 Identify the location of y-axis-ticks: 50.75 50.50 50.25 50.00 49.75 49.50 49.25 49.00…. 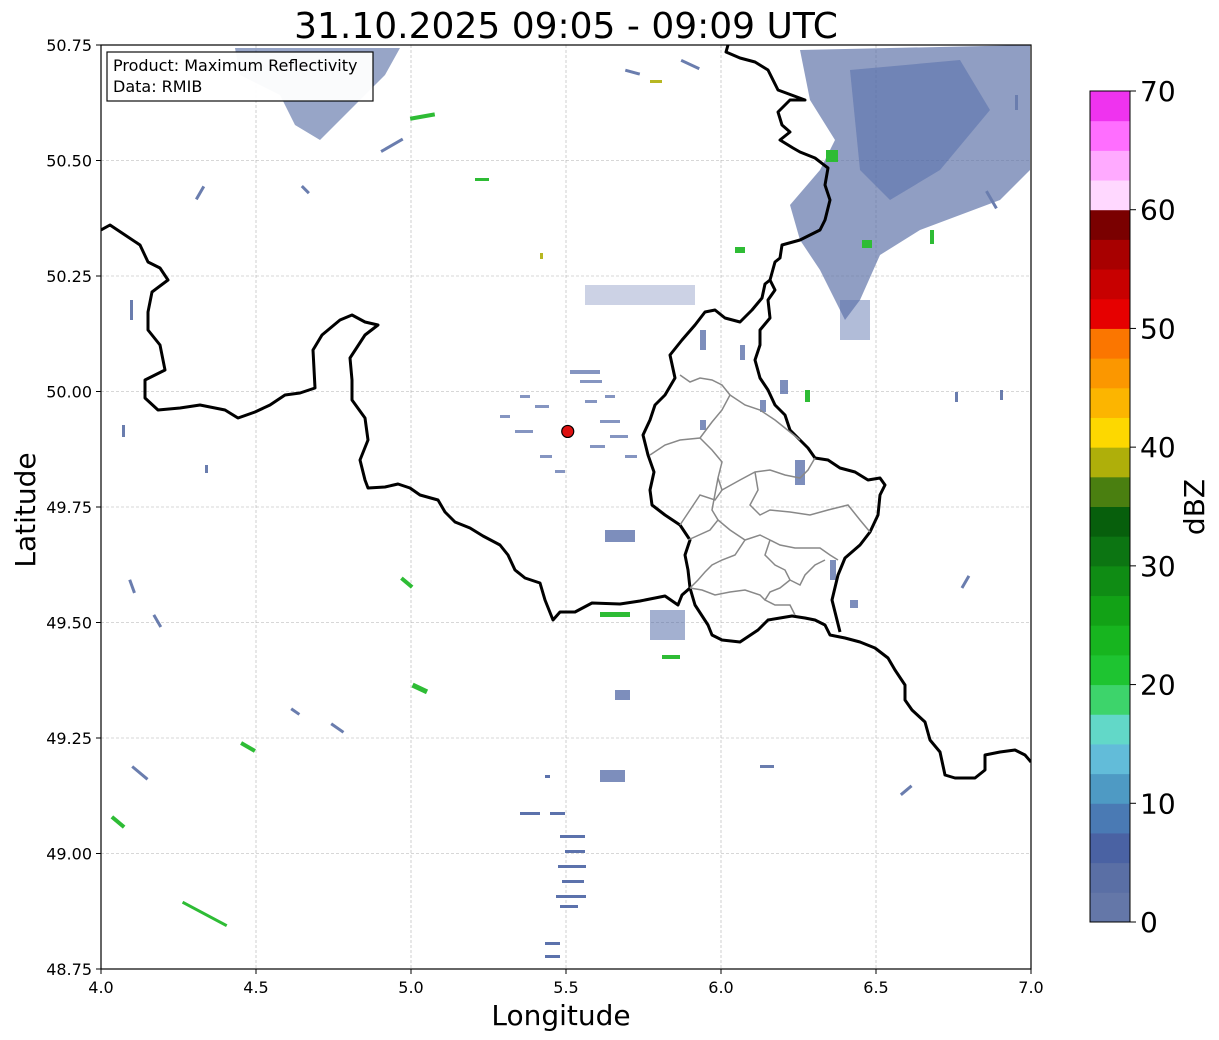
(73, 507).